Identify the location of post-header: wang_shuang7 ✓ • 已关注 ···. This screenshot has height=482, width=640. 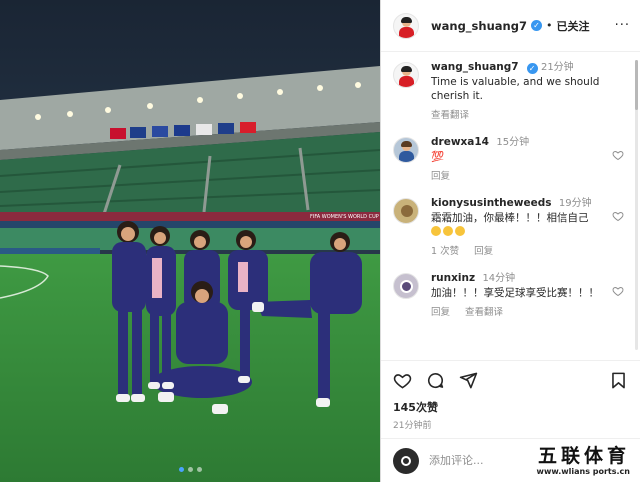
(510, 26).